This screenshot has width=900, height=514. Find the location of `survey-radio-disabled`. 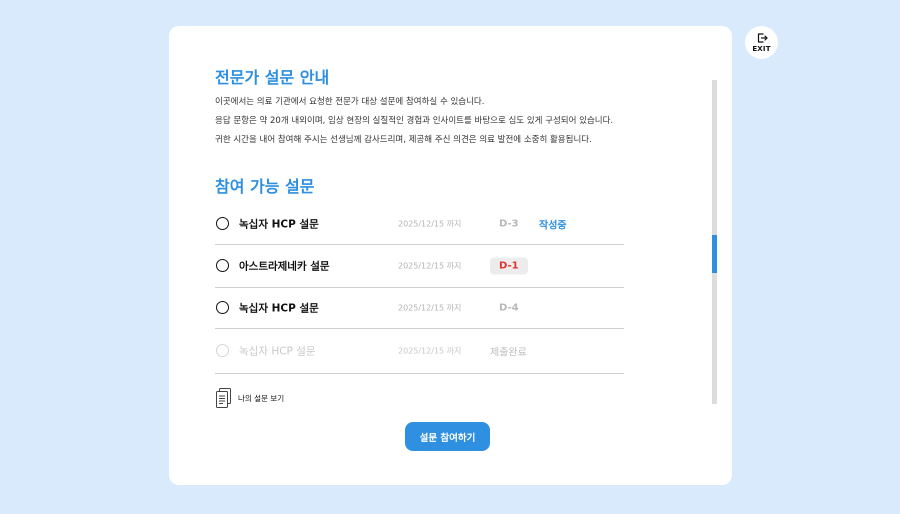

survey-radio-disabled is located at coordinates (222, 350).